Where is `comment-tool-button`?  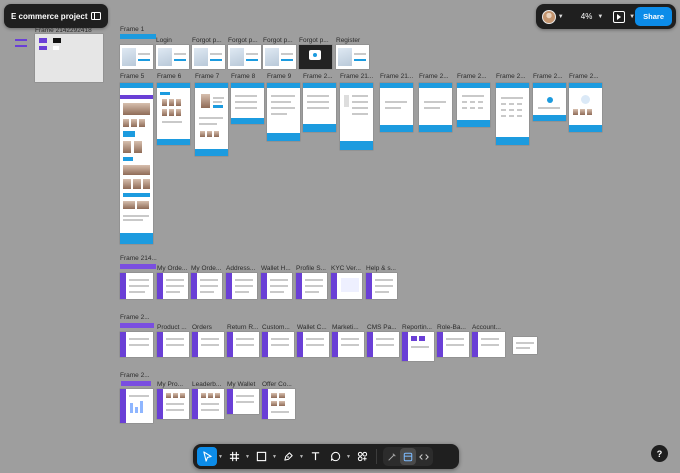 comment-tool-button is located at coordinates (335, 456).